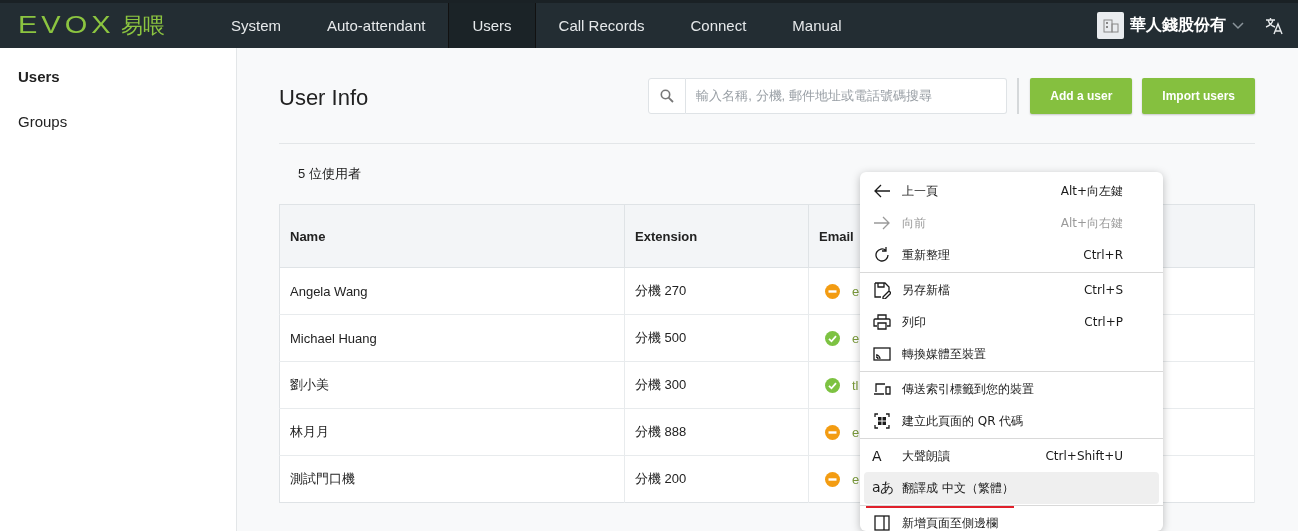 Image resolution: width=1298 pixels, height=531 pixels. I want to click on nav-tab: Users, so click(492, 25).